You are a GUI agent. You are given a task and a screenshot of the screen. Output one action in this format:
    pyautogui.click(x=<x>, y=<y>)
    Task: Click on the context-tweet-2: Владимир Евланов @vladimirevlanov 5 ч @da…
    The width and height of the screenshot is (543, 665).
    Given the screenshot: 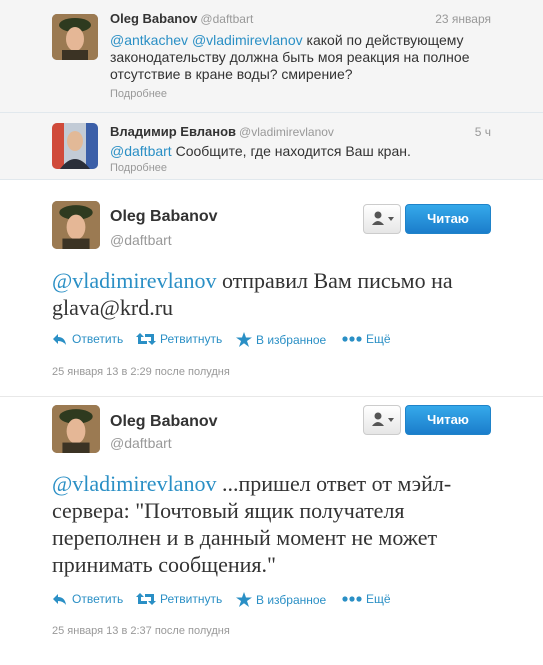 What is the action you would take?
    pyautogui.click(x=271, y=146)
    